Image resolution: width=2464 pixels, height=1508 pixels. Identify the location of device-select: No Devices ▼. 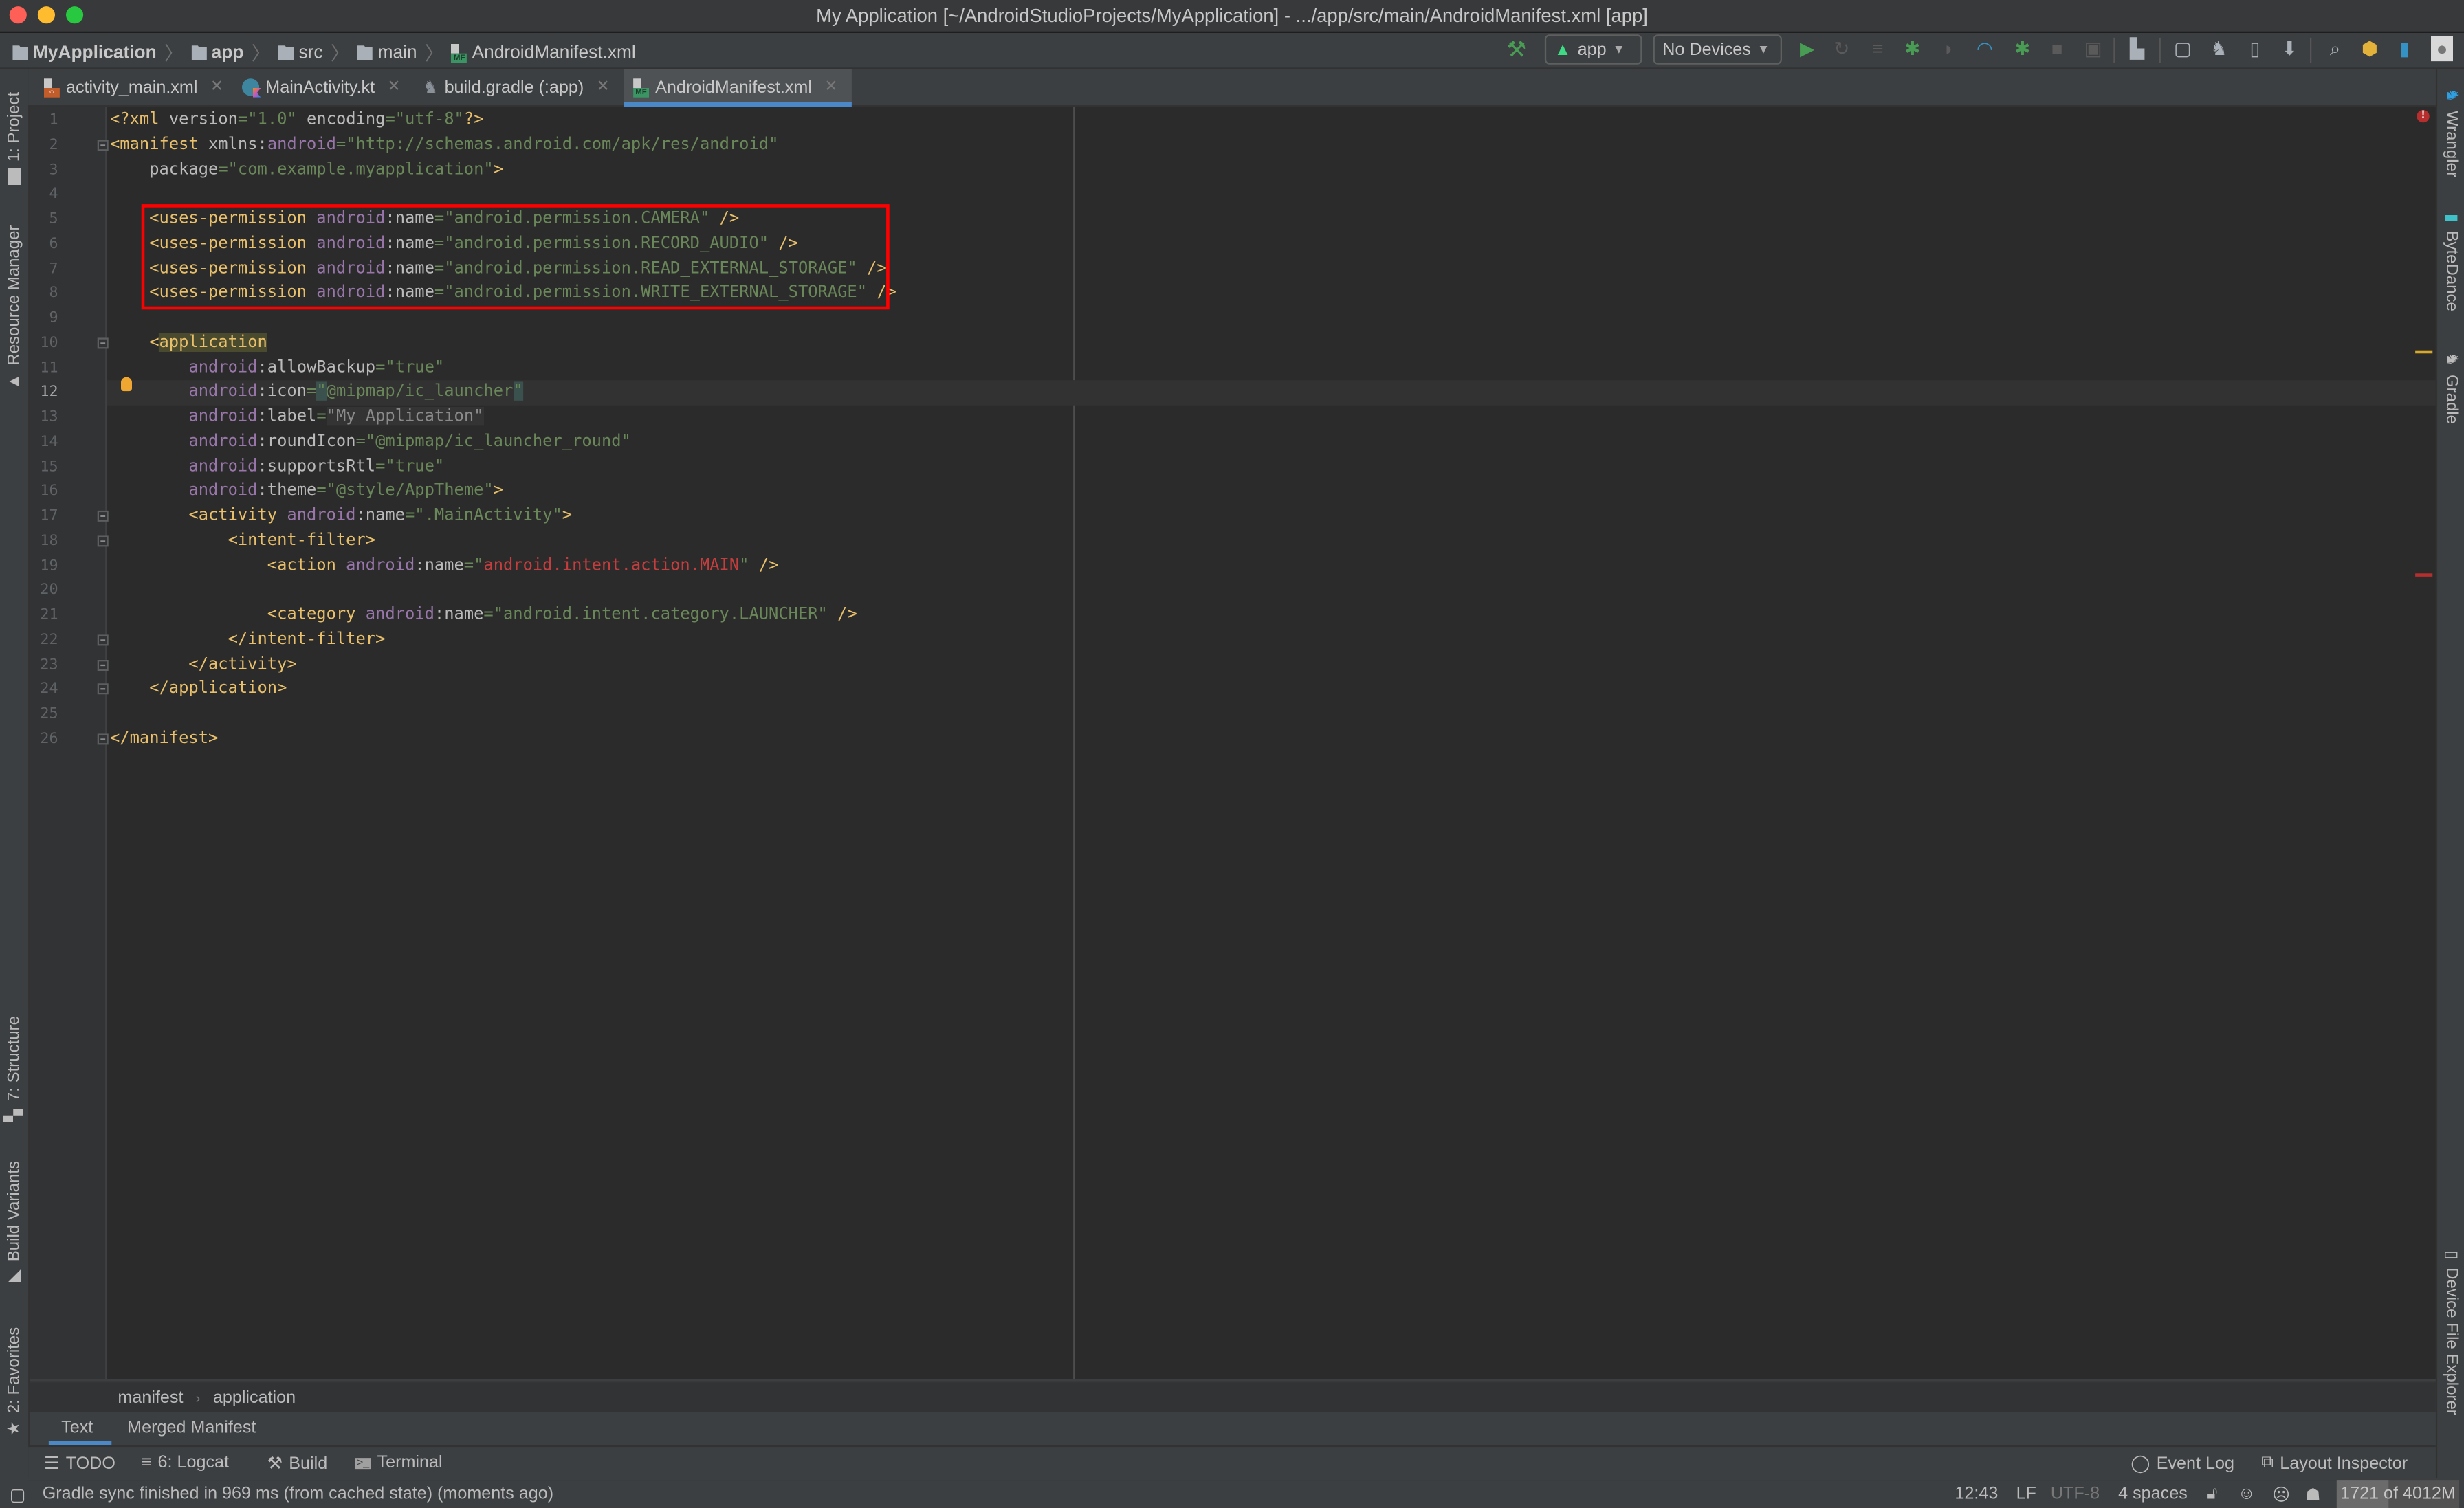
(1718, 49).